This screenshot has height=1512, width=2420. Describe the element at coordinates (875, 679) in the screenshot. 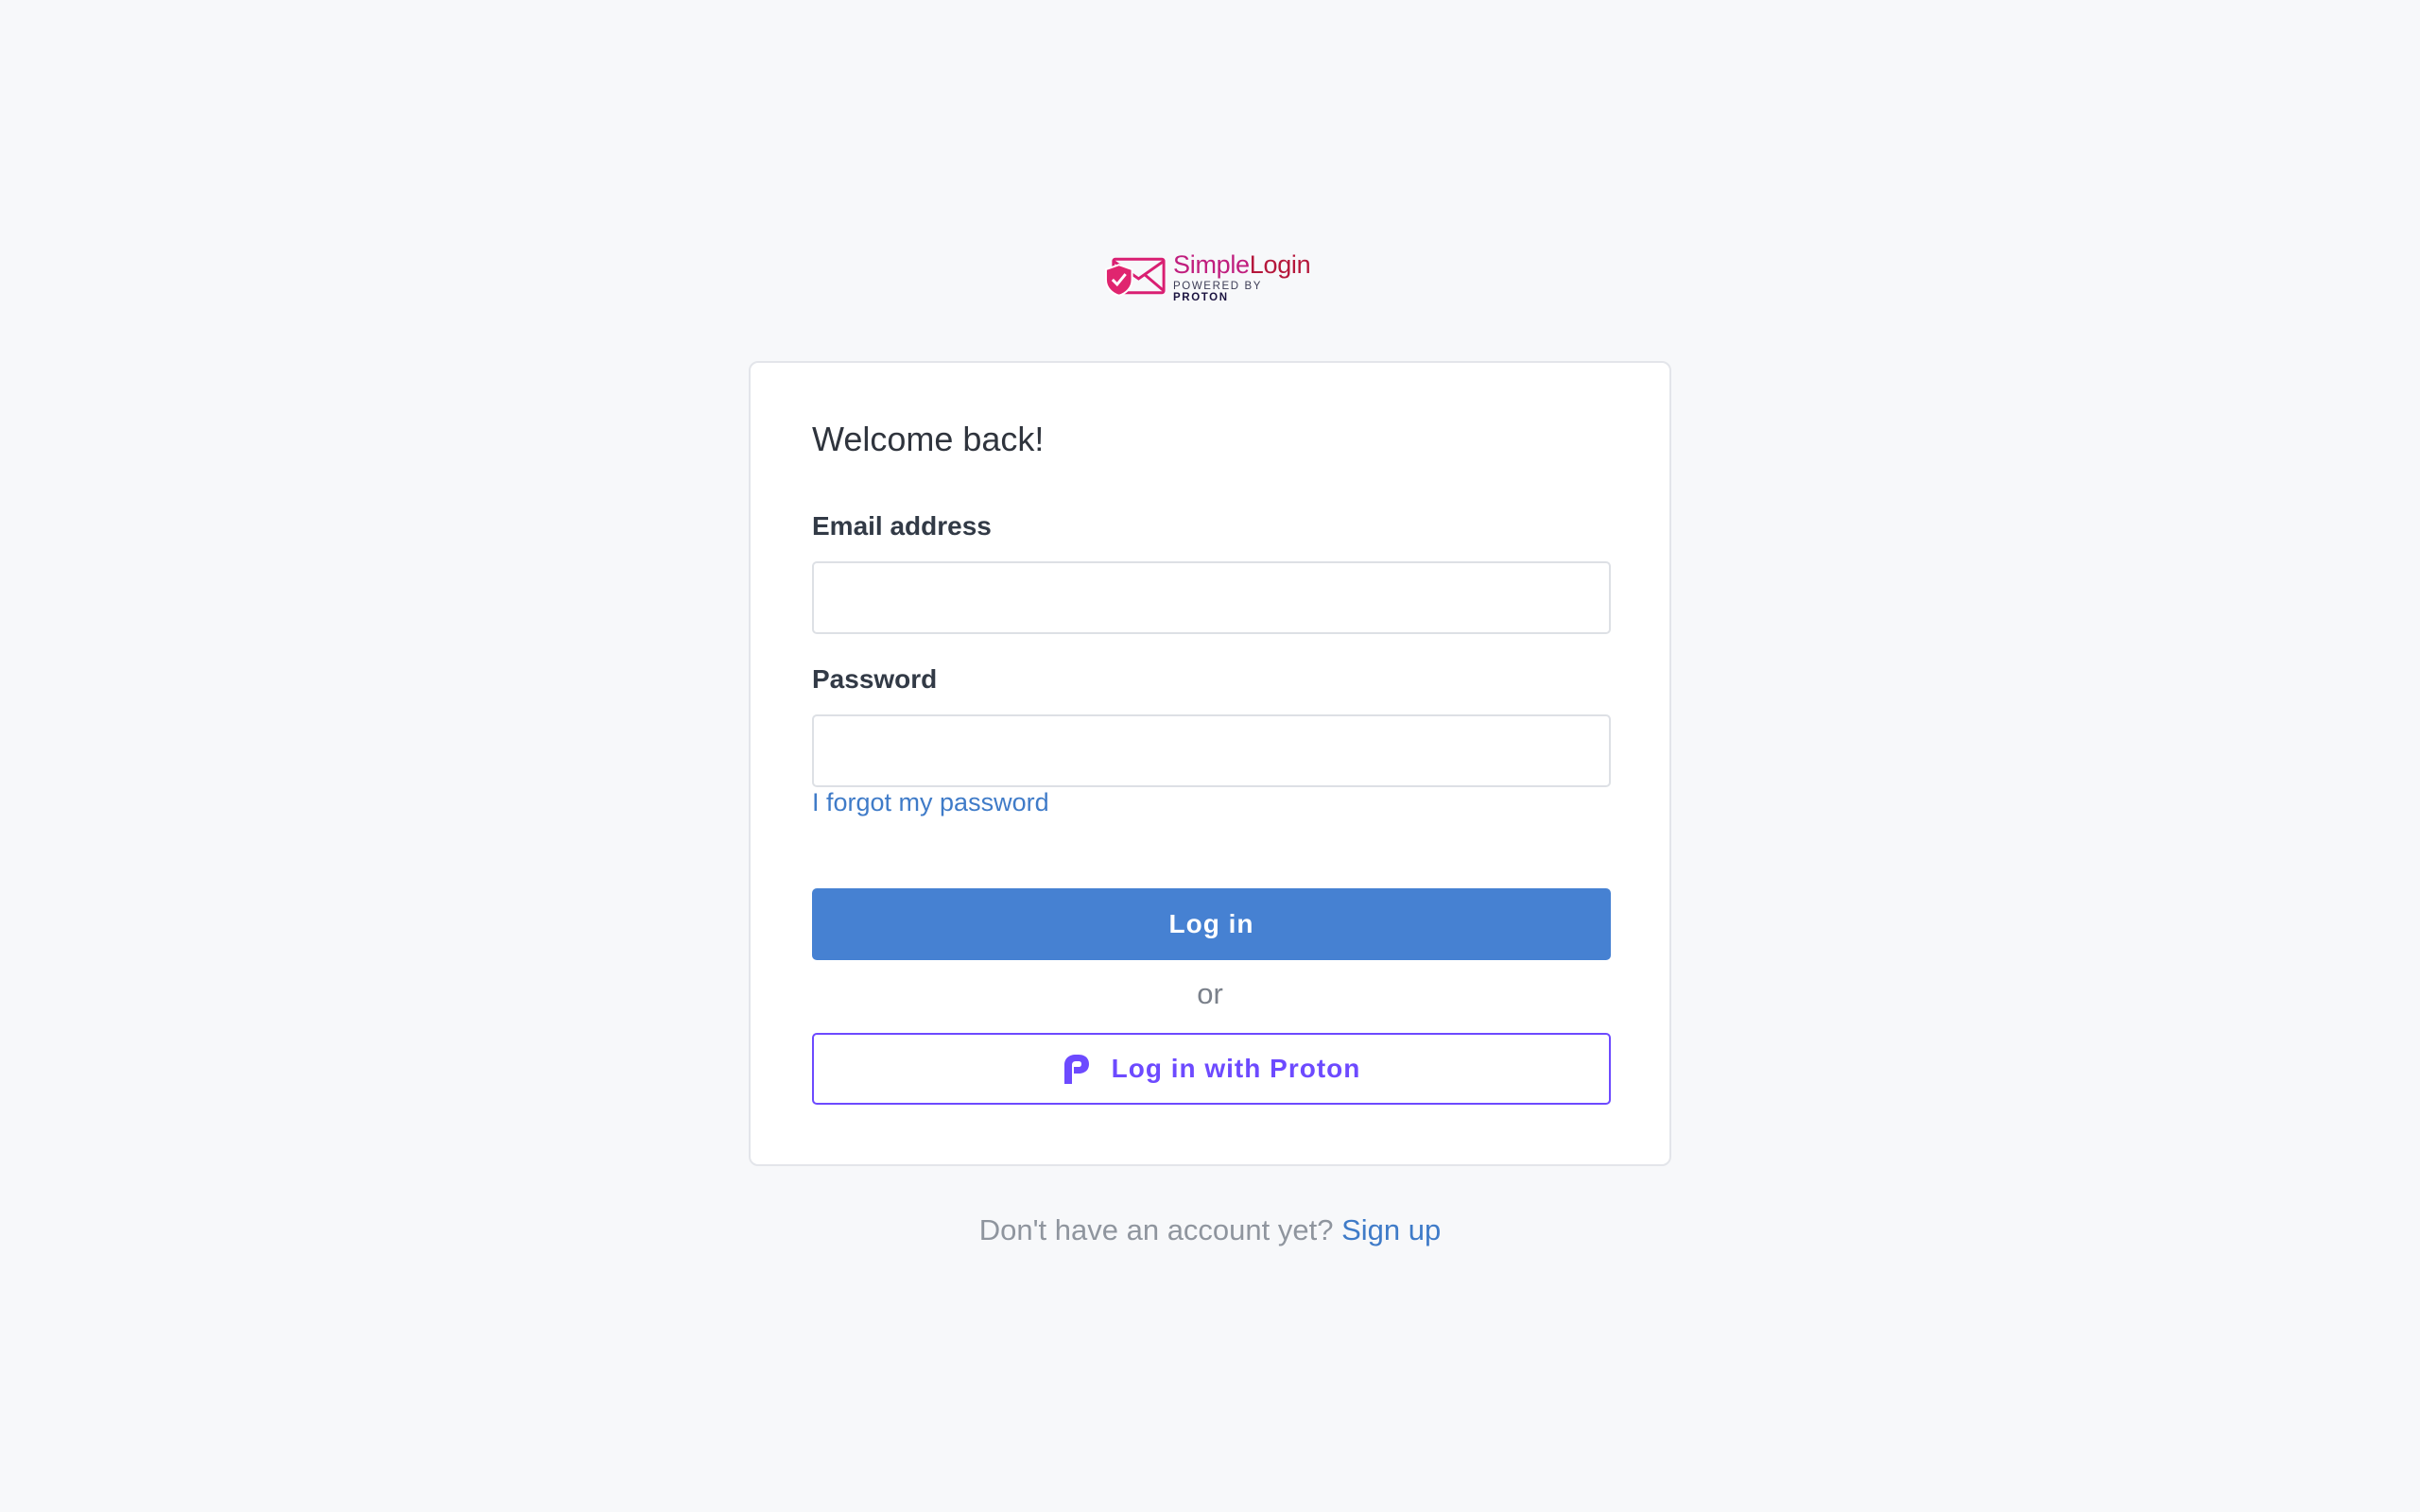

I see `password-label: Password` at that location.